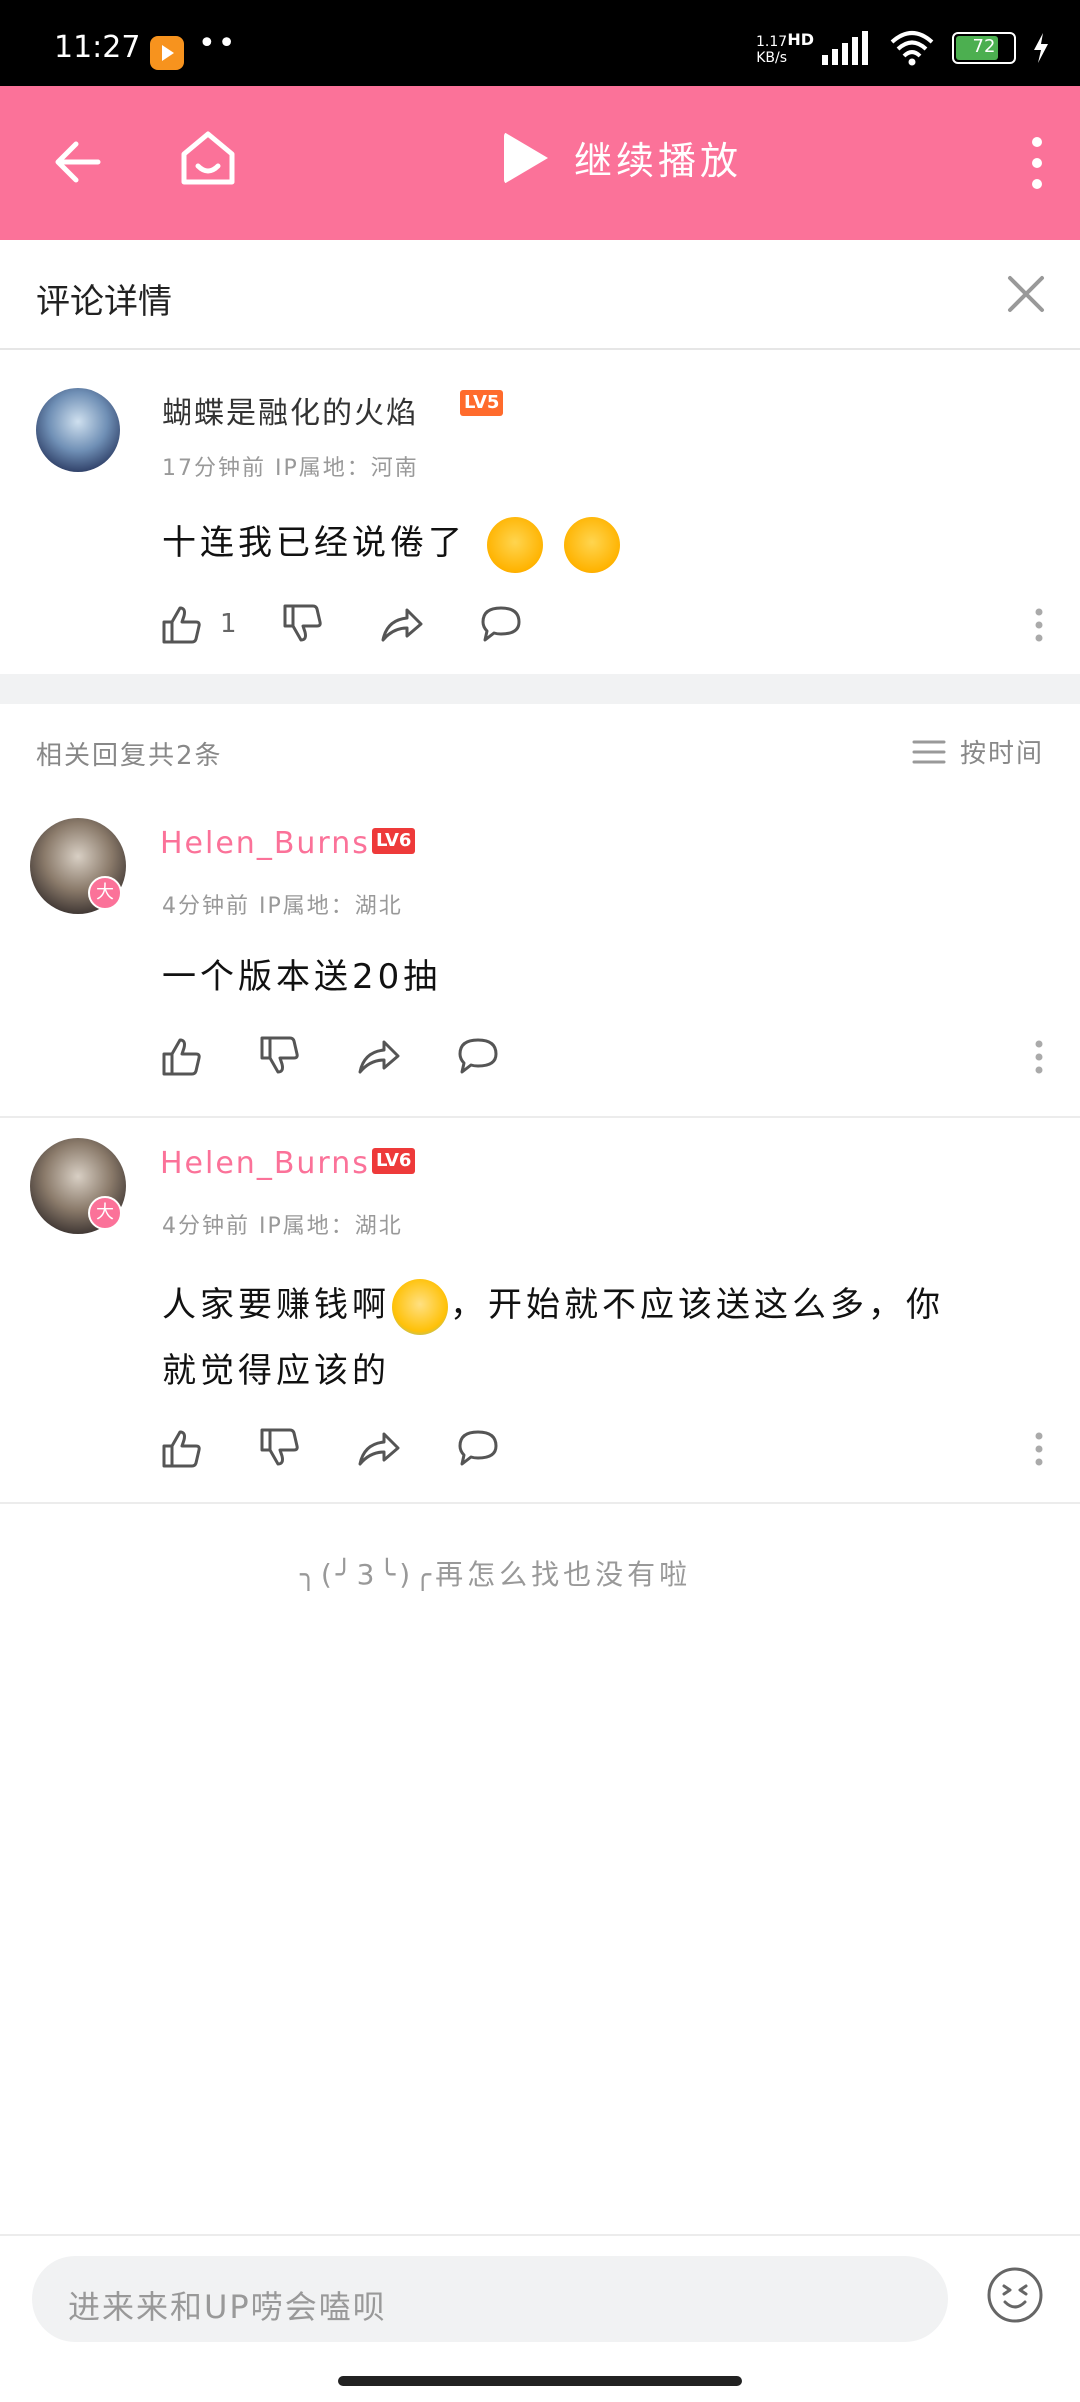 This screenshot has width=1080, height=2402. What do you see at coordinates (227, 2307) in the screenshot?
I see `comment-input-placeholder: 进来来和UP唠会嗑呗` at bounding box center [227, 2307].